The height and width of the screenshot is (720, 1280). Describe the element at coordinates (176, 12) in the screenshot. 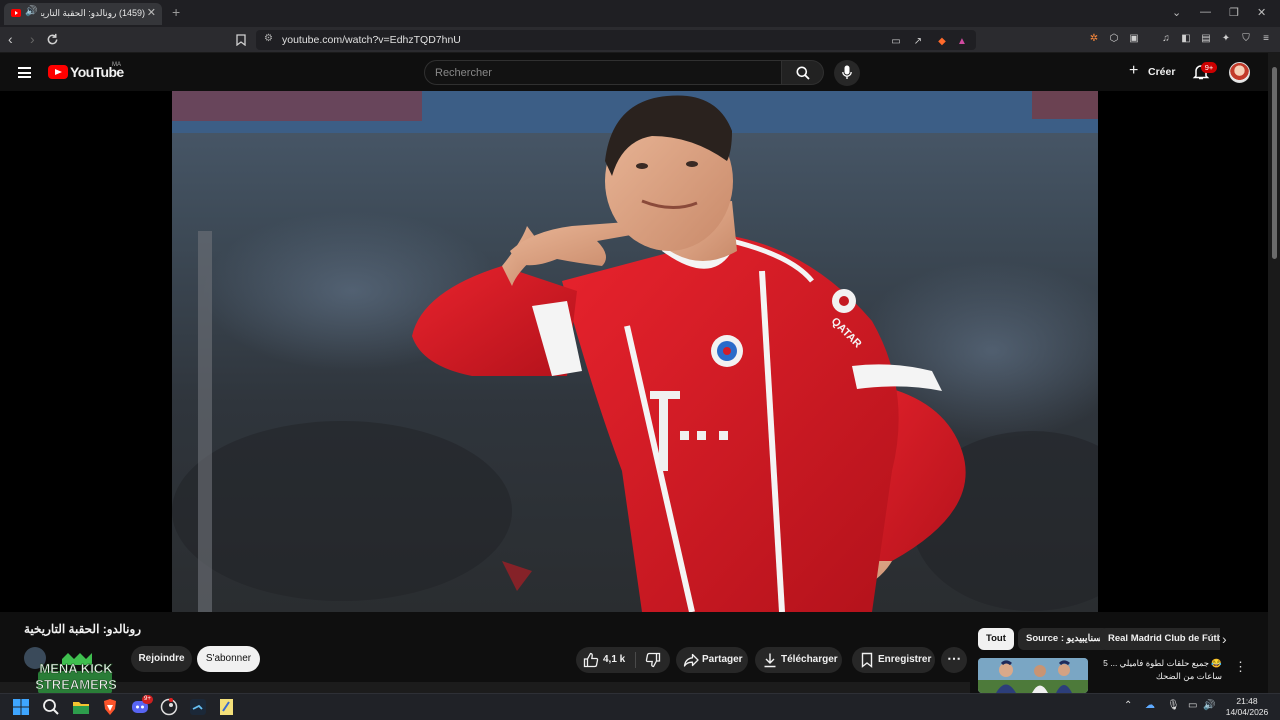

I see `new-tab-button: +` at that location.